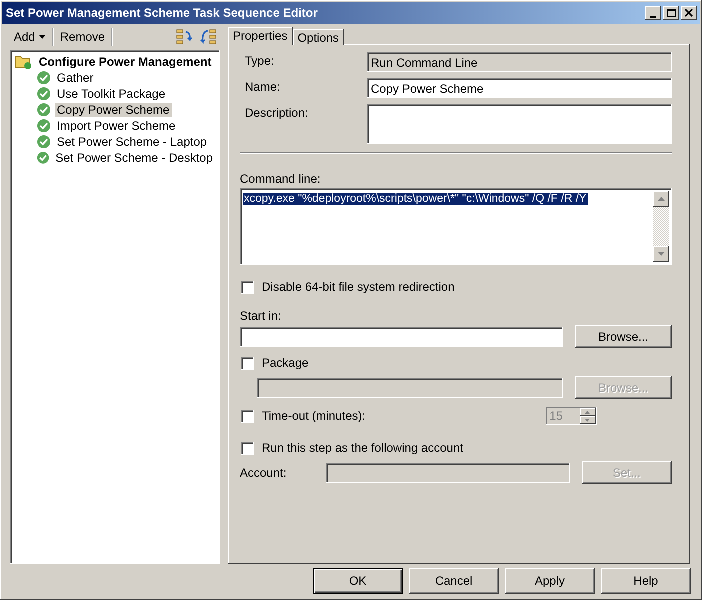 The width and height of the screenshot is (702, 600). What do you see at coordinates (83, 37) in the screenshot?
I see `remove-button: Remove` at bounding box center [83, 37].